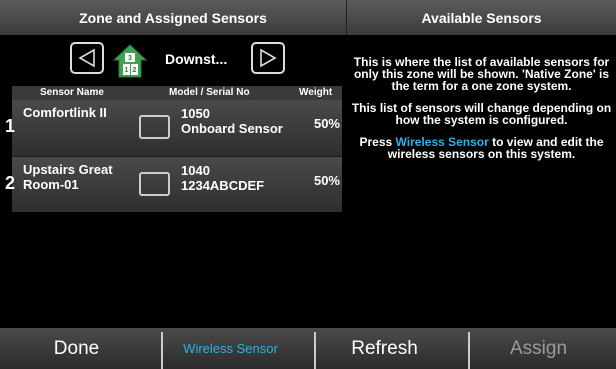 Image resolution: width=616 pixels, height=369 pixels. I want to click on sensor-model-serial: 1040 1234ABCDEF, so click(222, 178).